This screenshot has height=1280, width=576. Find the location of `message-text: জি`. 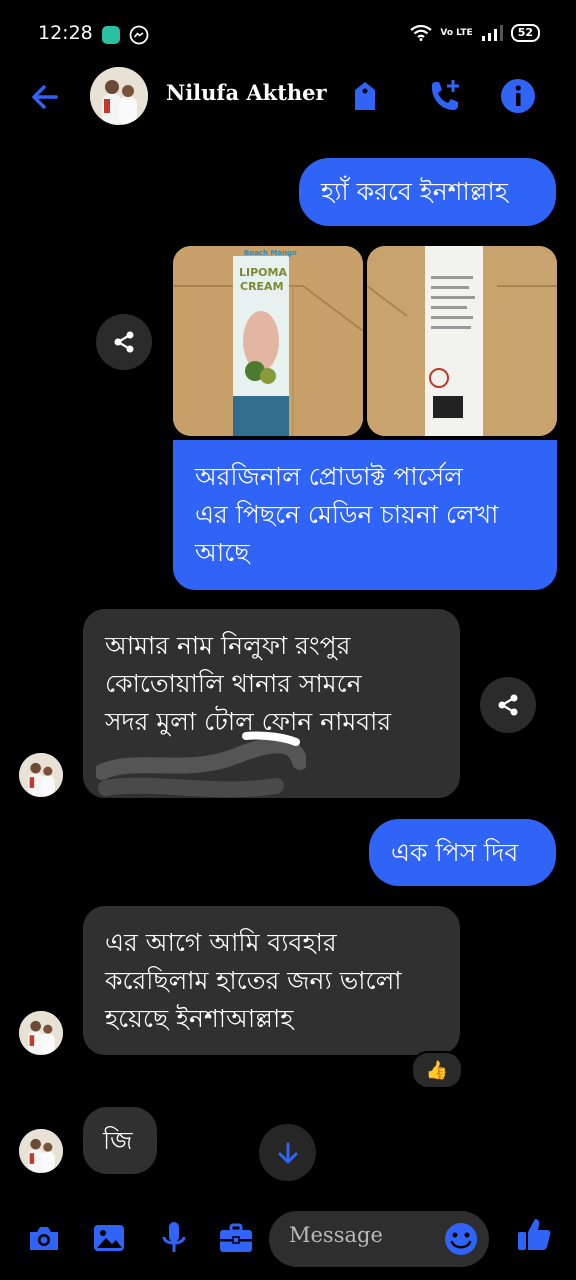

message-text: জি is located at coordinates (118, 1140).